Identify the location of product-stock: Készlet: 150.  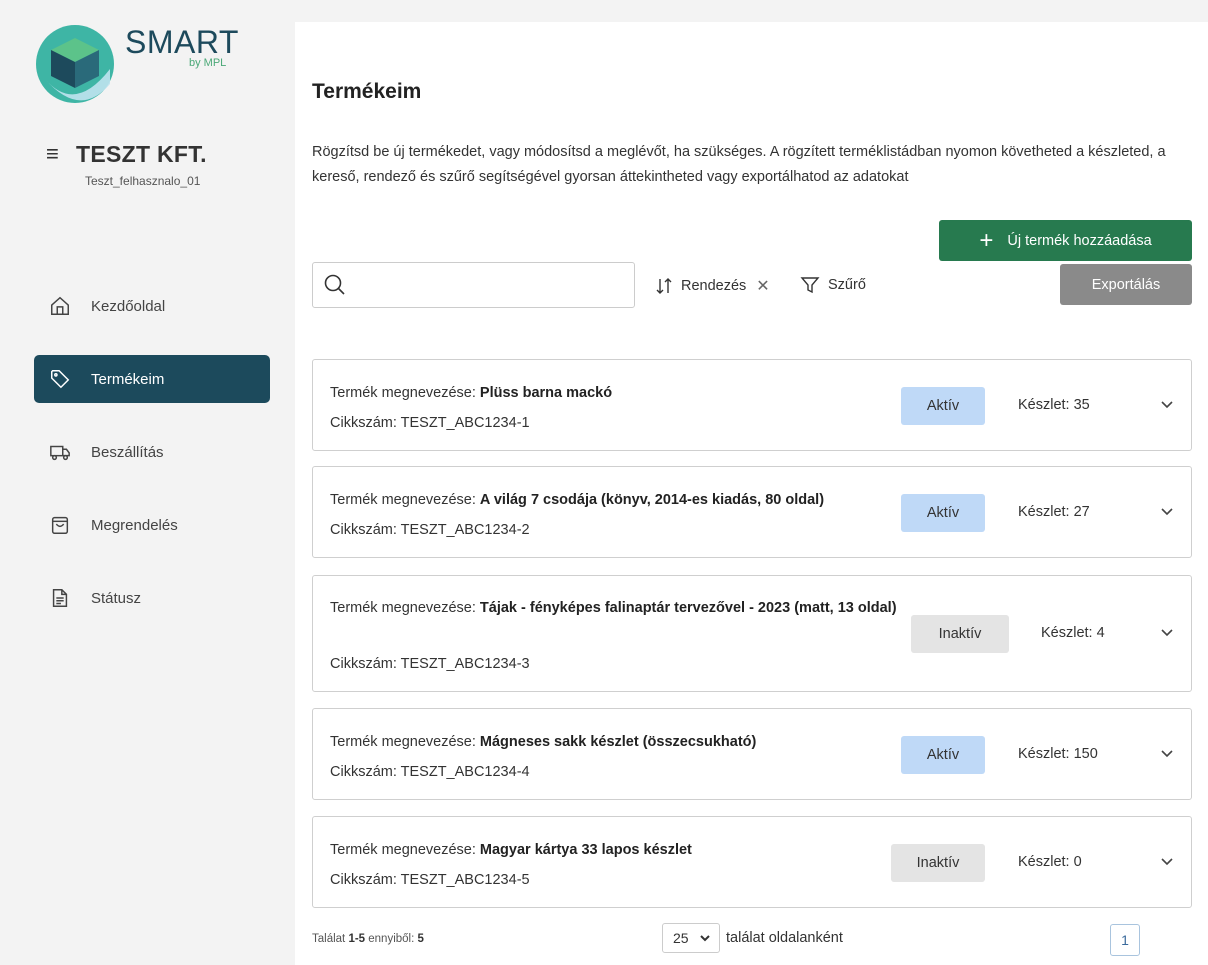
(1058, 754).